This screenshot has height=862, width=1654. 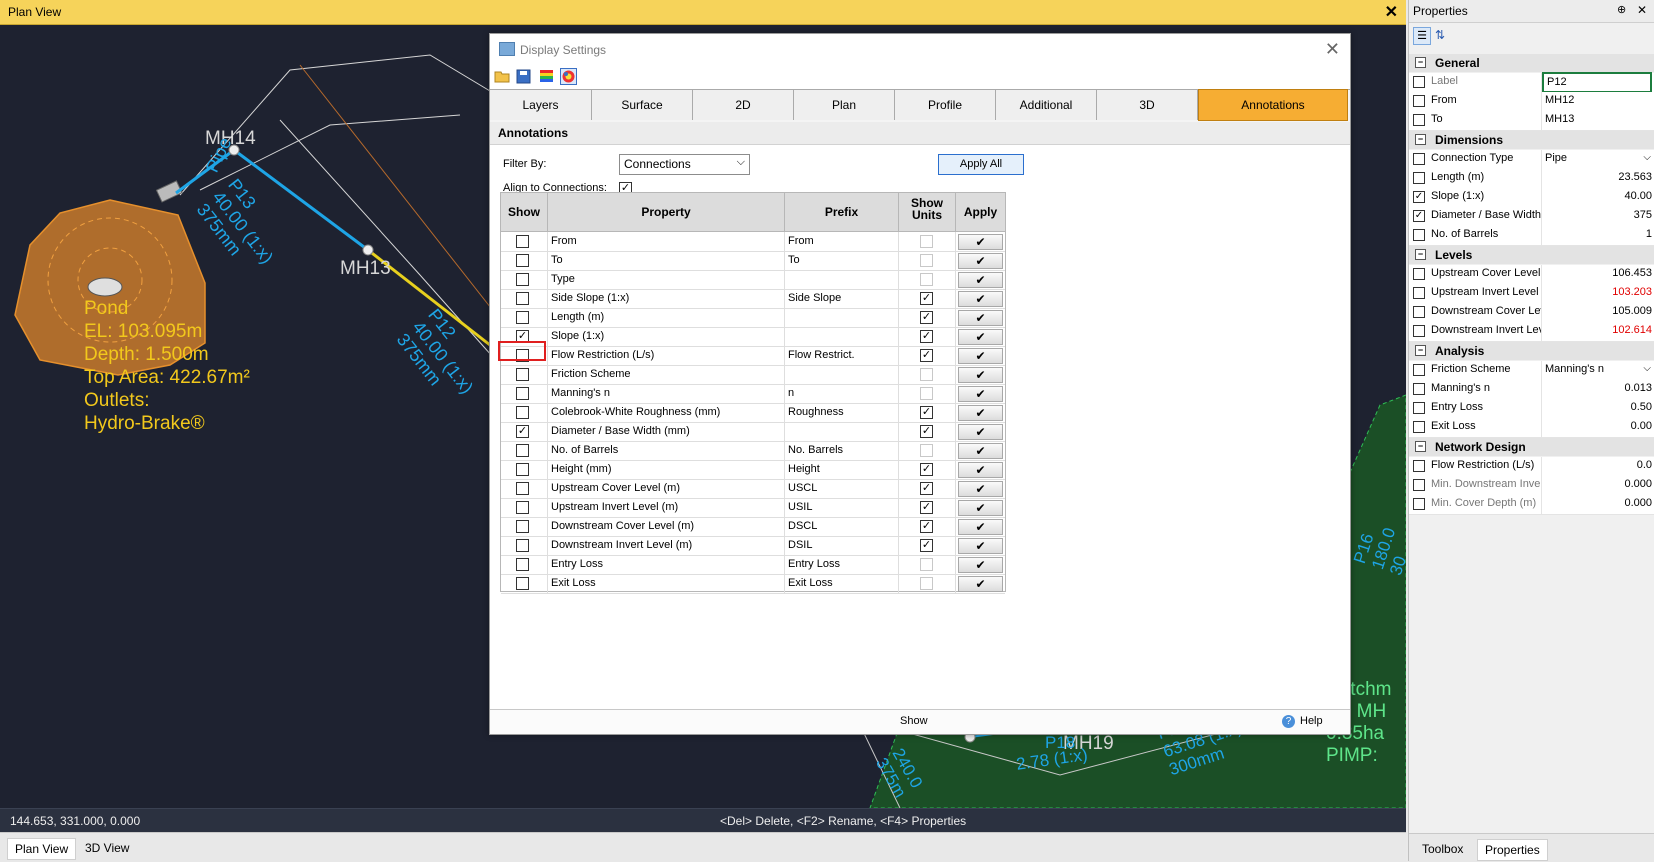 What do you see at coordinates (1531, 313) in the screenshot?
I see `property-row: Downstream Cover Lev 105.009` at bounding box center [1531, 313].